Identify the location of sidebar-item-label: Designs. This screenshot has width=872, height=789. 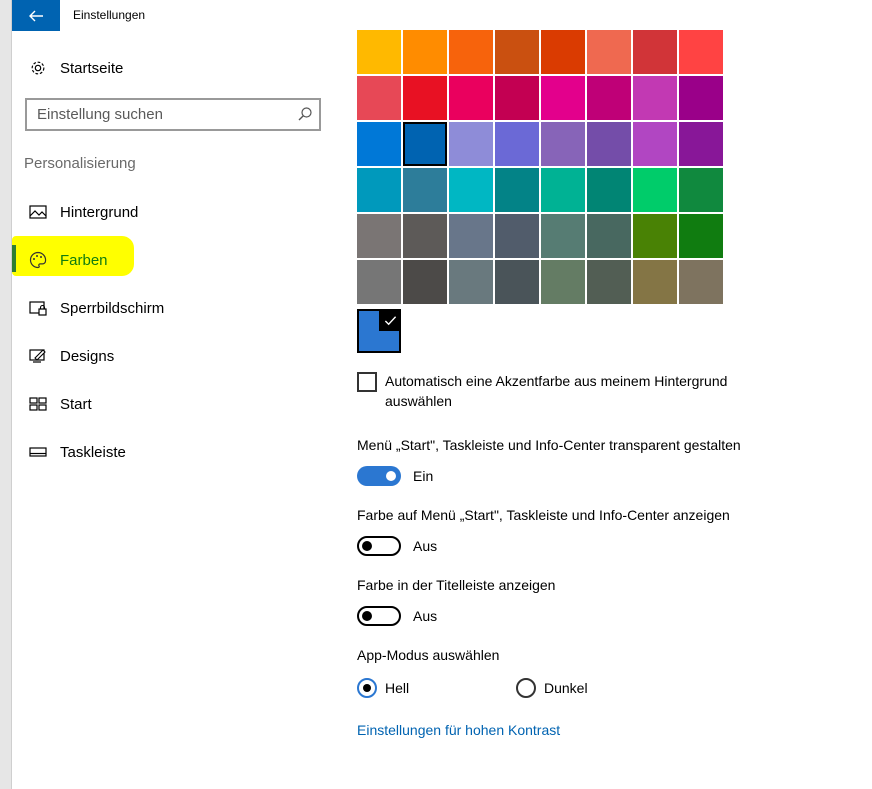
(87, 356).